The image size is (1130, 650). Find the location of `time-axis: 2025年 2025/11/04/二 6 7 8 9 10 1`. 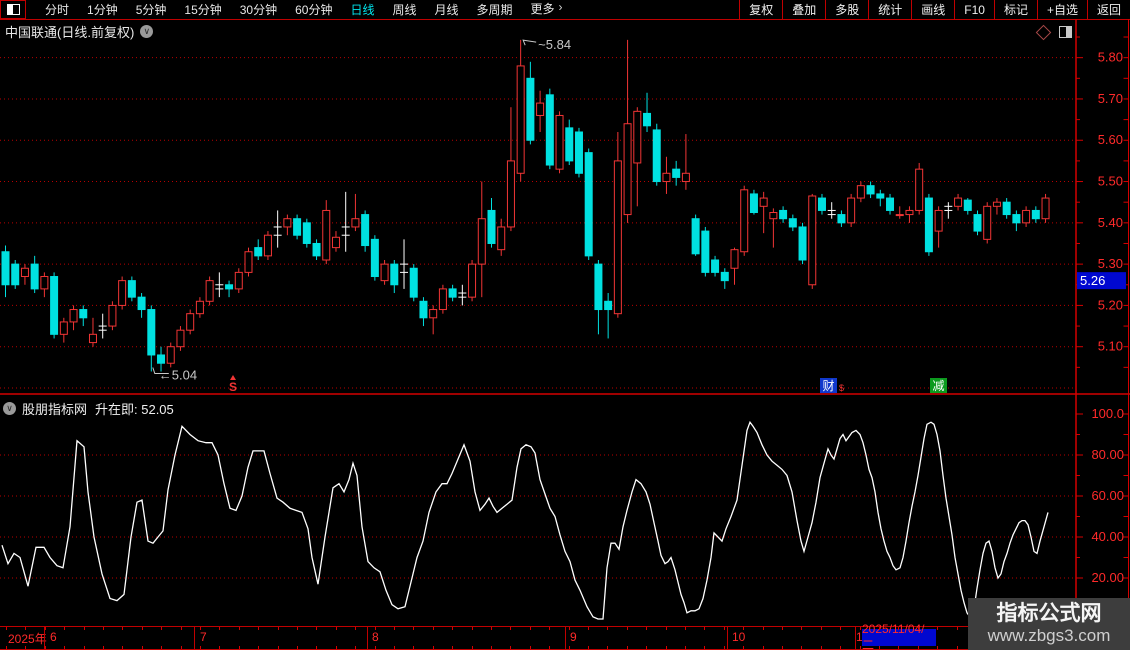

time-axis: 2025年 2025/11/04/二 6 7 8 9 10 1 is located at coordinates (565, 636).